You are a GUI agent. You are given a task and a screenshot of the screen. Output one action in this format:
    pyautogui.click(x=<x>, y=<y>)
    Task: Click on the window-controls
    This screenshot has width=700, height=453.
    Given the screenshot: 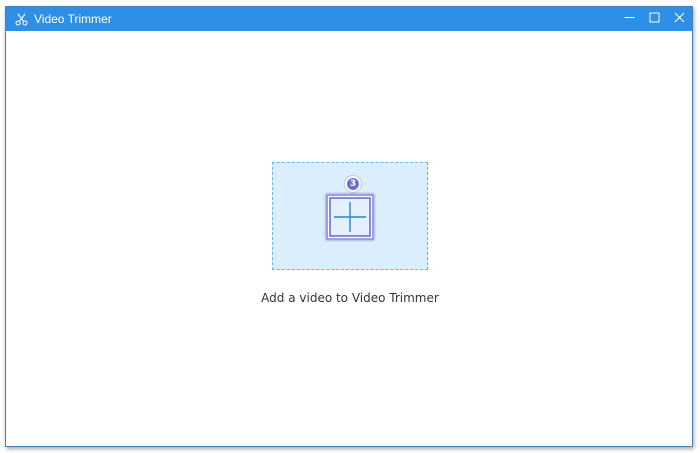 What is the action you would take?
    pyautogui.click(x=654, y=19)
    